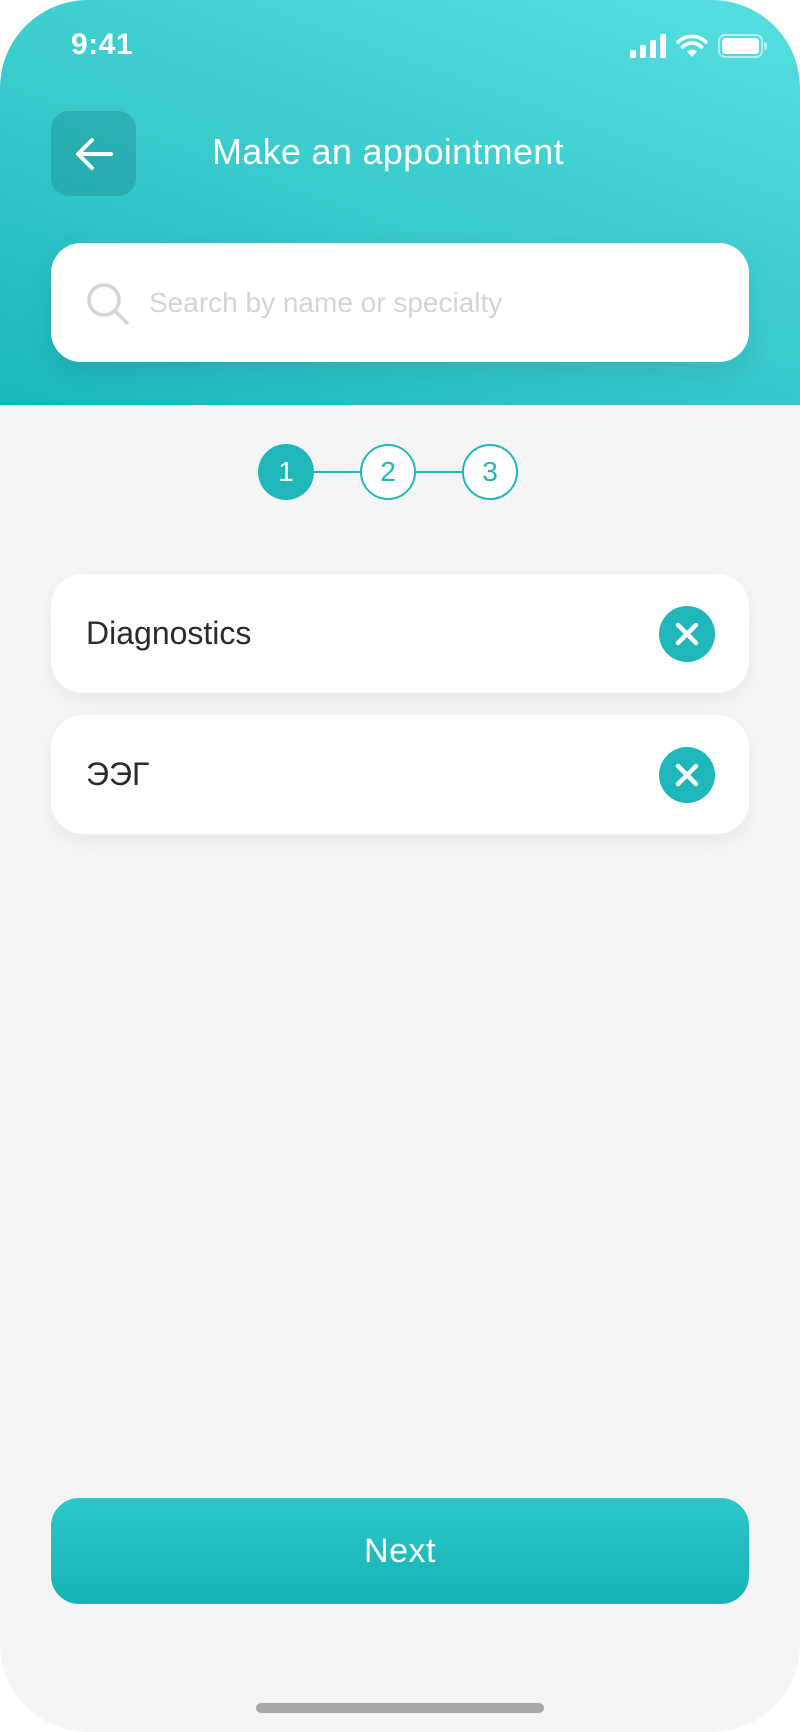 This screenshot has height=1732, width=800. Describe the element at coordinates (286, 472) in the screenshot. I see `step-1: 1` at that location.